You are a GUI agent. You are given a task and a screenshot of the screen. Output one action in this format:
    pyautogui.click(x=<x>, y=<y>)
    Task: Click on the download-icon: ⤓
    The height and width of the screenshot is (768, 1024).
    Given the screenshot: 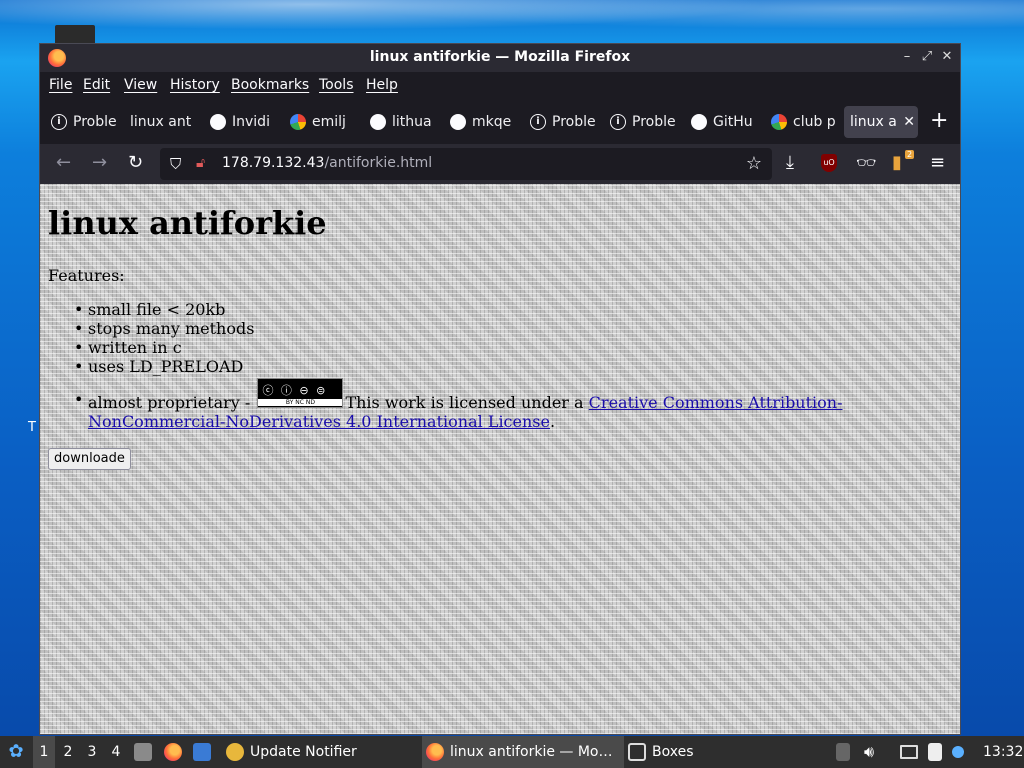 What is the action you would take?
    pyautogui.click(x=790, y=163)
    